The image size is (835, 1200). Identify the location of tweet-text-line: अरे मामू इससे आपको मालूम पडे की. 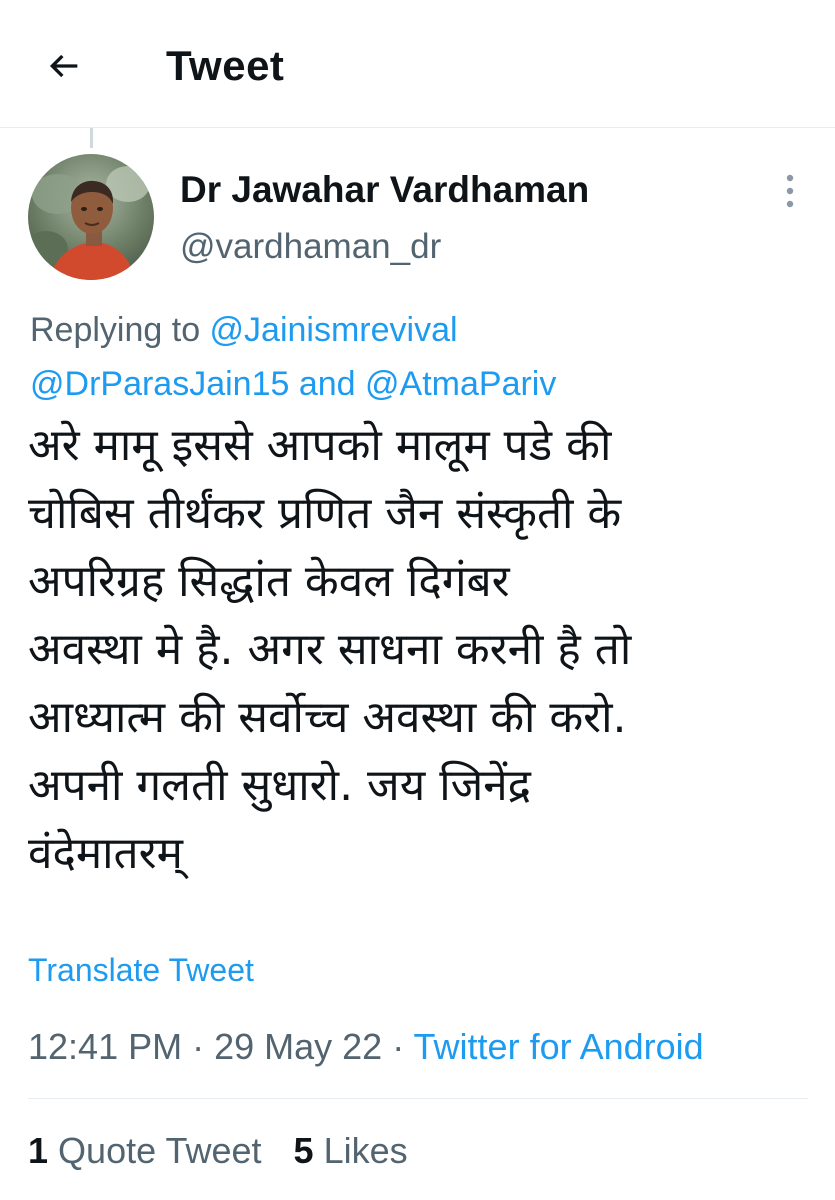
(320, 445).